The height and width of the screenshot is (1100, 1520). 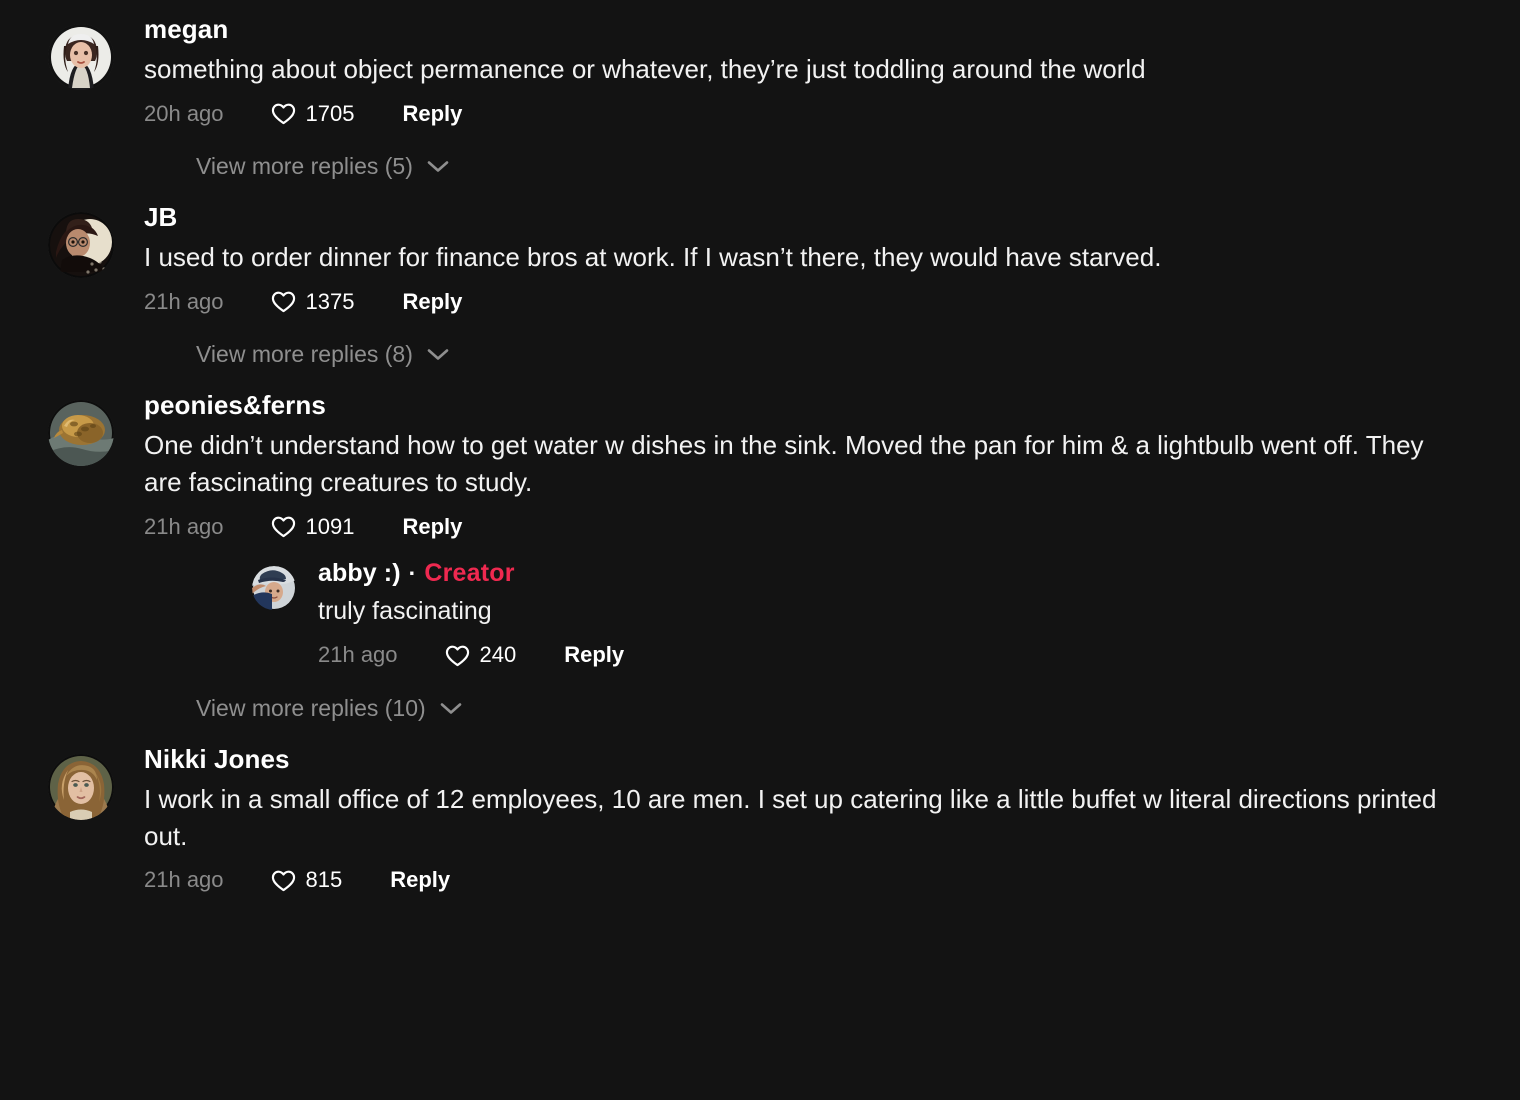 What do you see at coordinates (817, 29) in the screenshot?
I see `comment-header: megan` at bounding box center [817, 29].